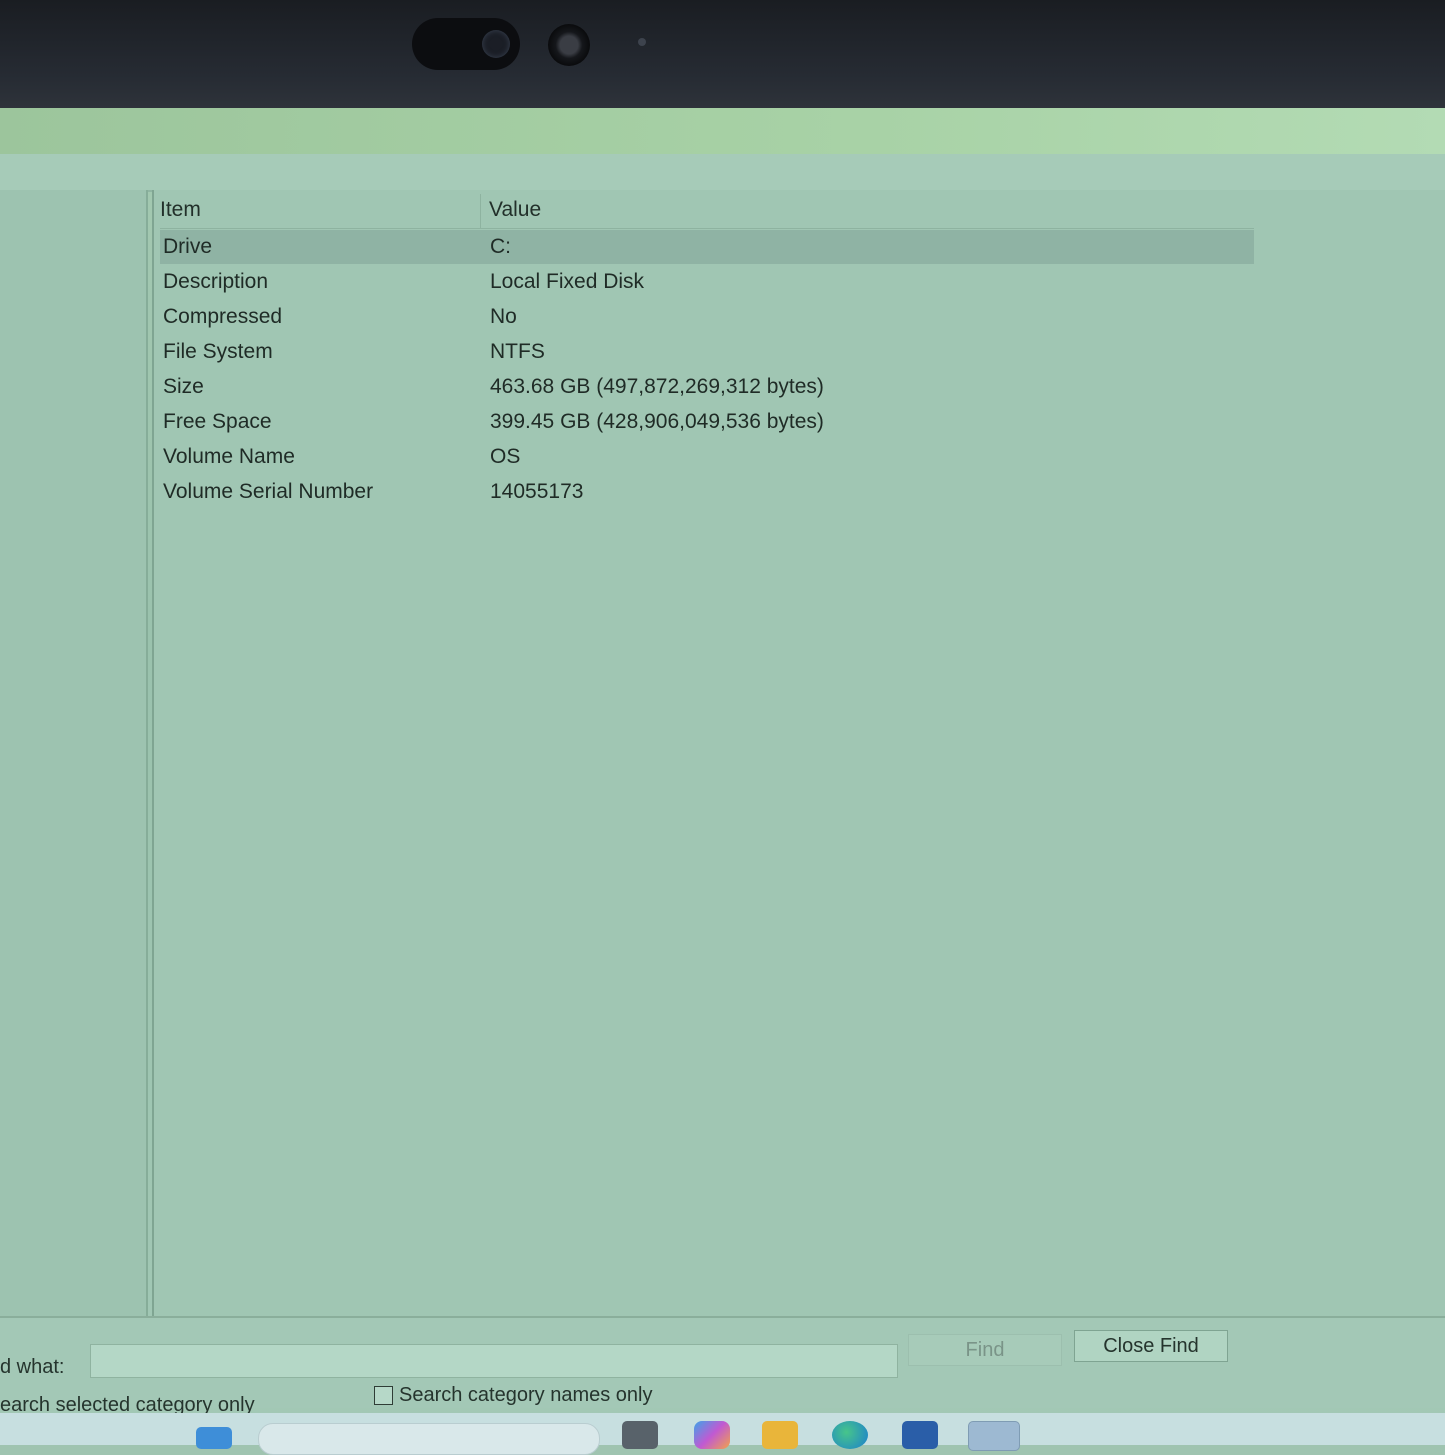 The height and width of the screenshot is (1455, 1445). Describe the element at coordinates (503, 316) in the screenshot. I see `row-value: No` at that location.